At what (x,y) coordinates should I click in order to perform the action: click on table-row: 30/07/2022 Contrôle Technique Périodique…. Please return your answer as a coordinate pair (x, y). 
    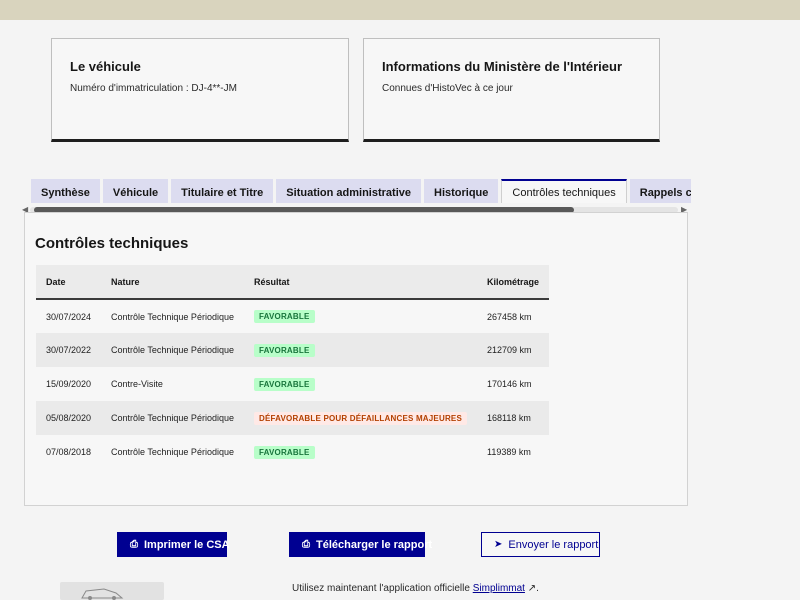
    Looking at the image, I should click on (293, 350).